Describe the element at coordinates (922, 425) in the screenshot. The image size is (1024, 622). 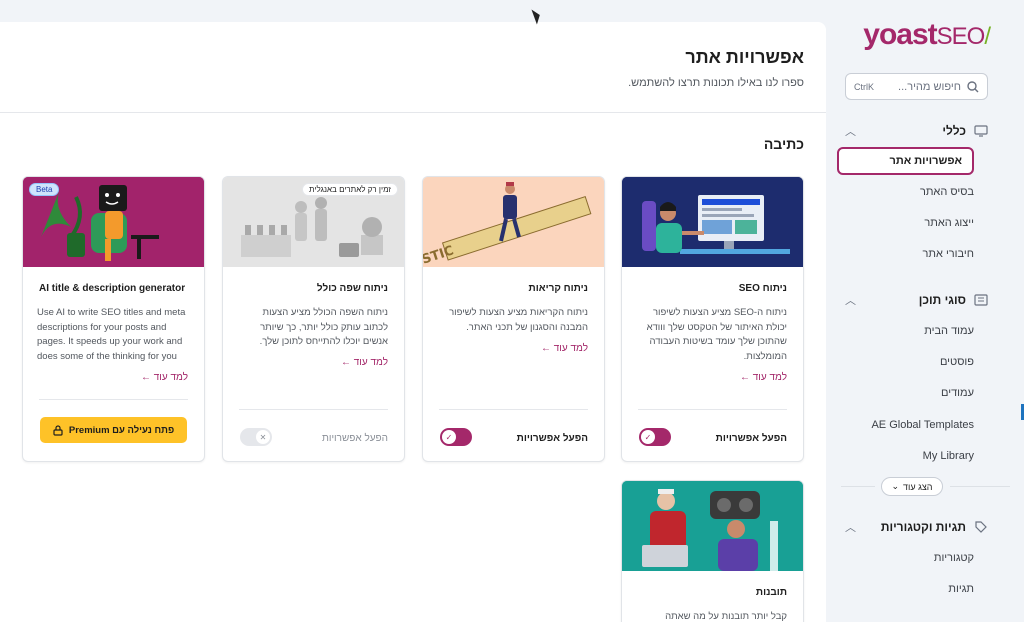
I see `sidebar-item-ae-global-templates: AE Global Templates` at that location.